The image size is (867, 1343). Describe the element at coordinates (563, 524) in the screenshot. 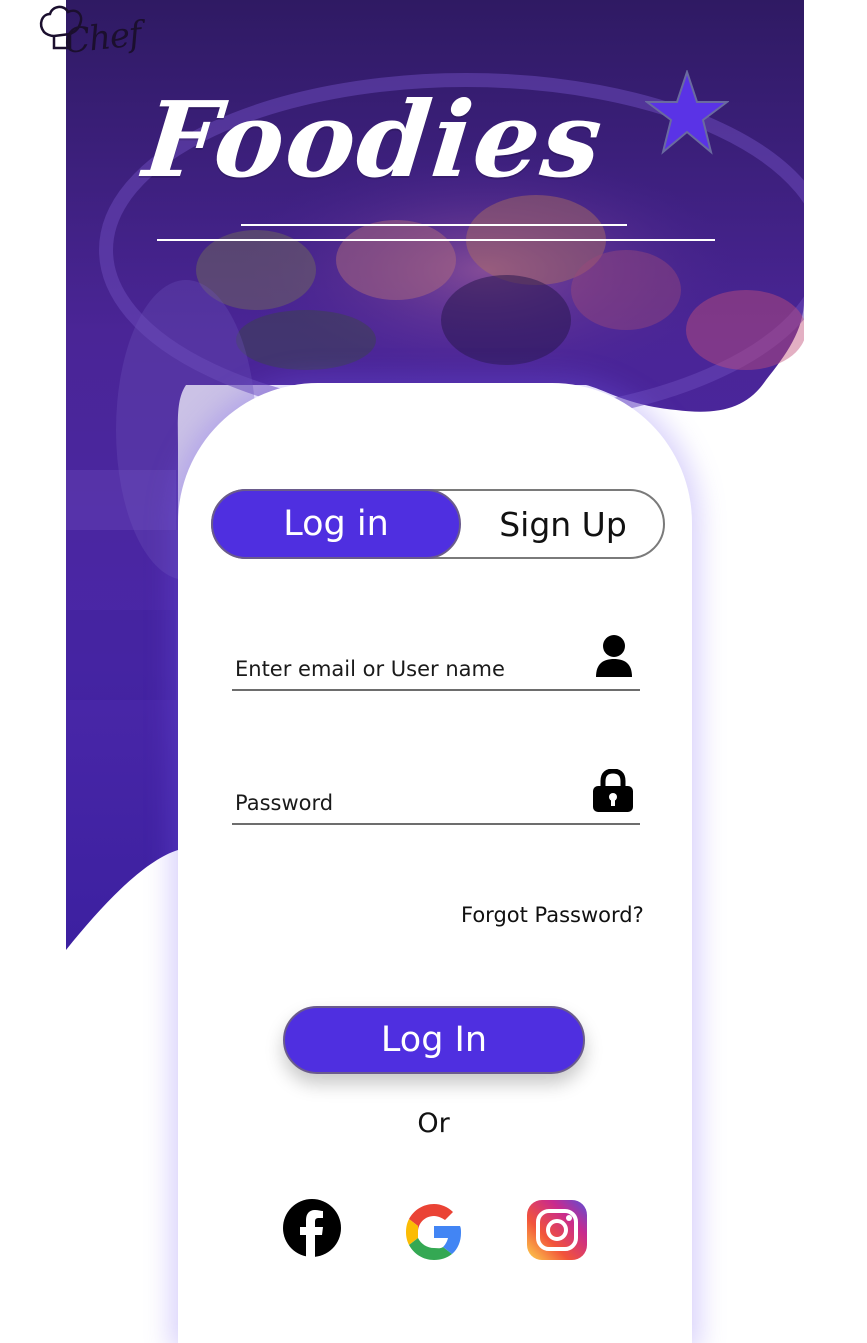

I see `tab-signup: Sign Up` at that location.